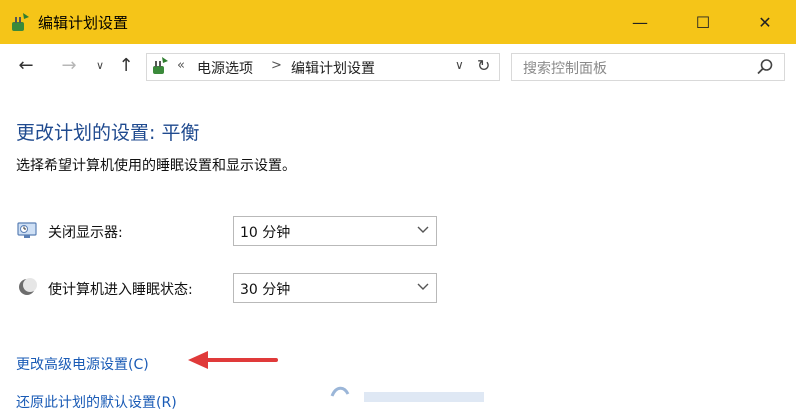 Image resolution: width=796 pixels, height=412 pixels. What do you see at coordinates (108, 133) in the screenshot?
I see `page-title: 更改计划的设置: 平衡` at bounding box center [108, 133].